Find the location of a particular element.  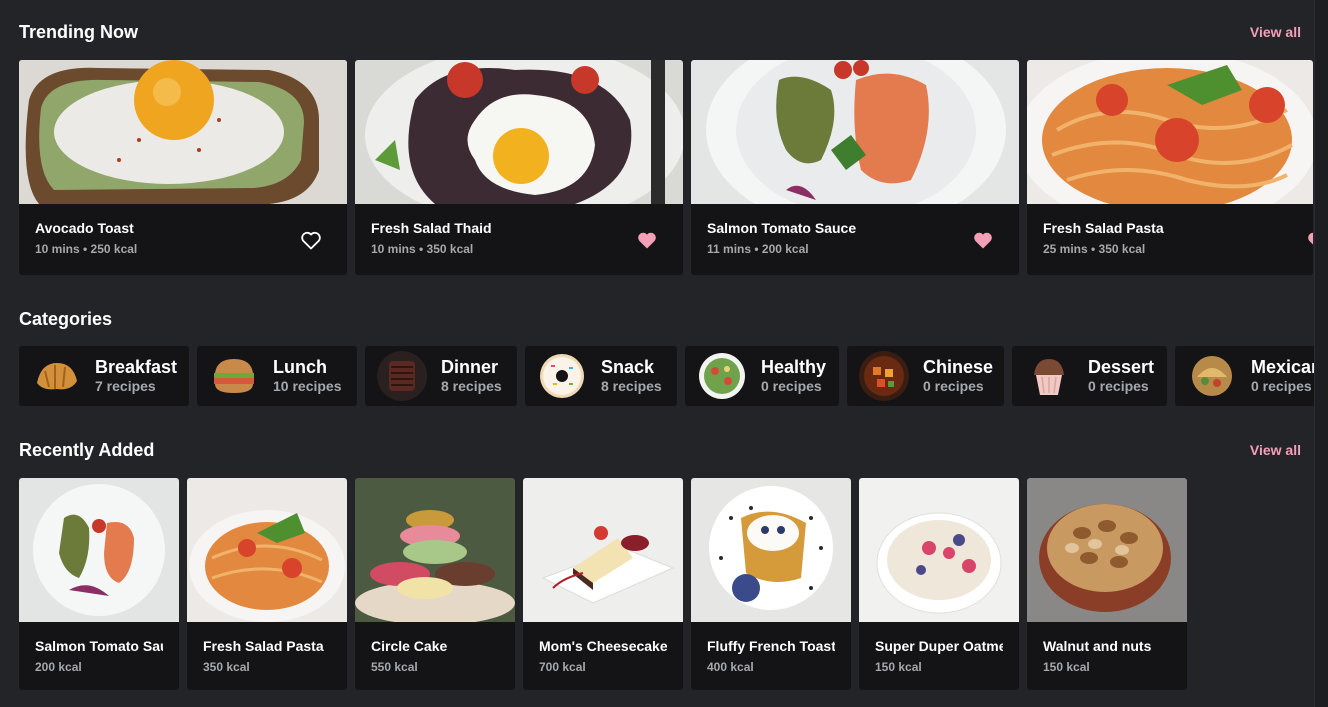

donut-icon is located at coordinates (562, 376).